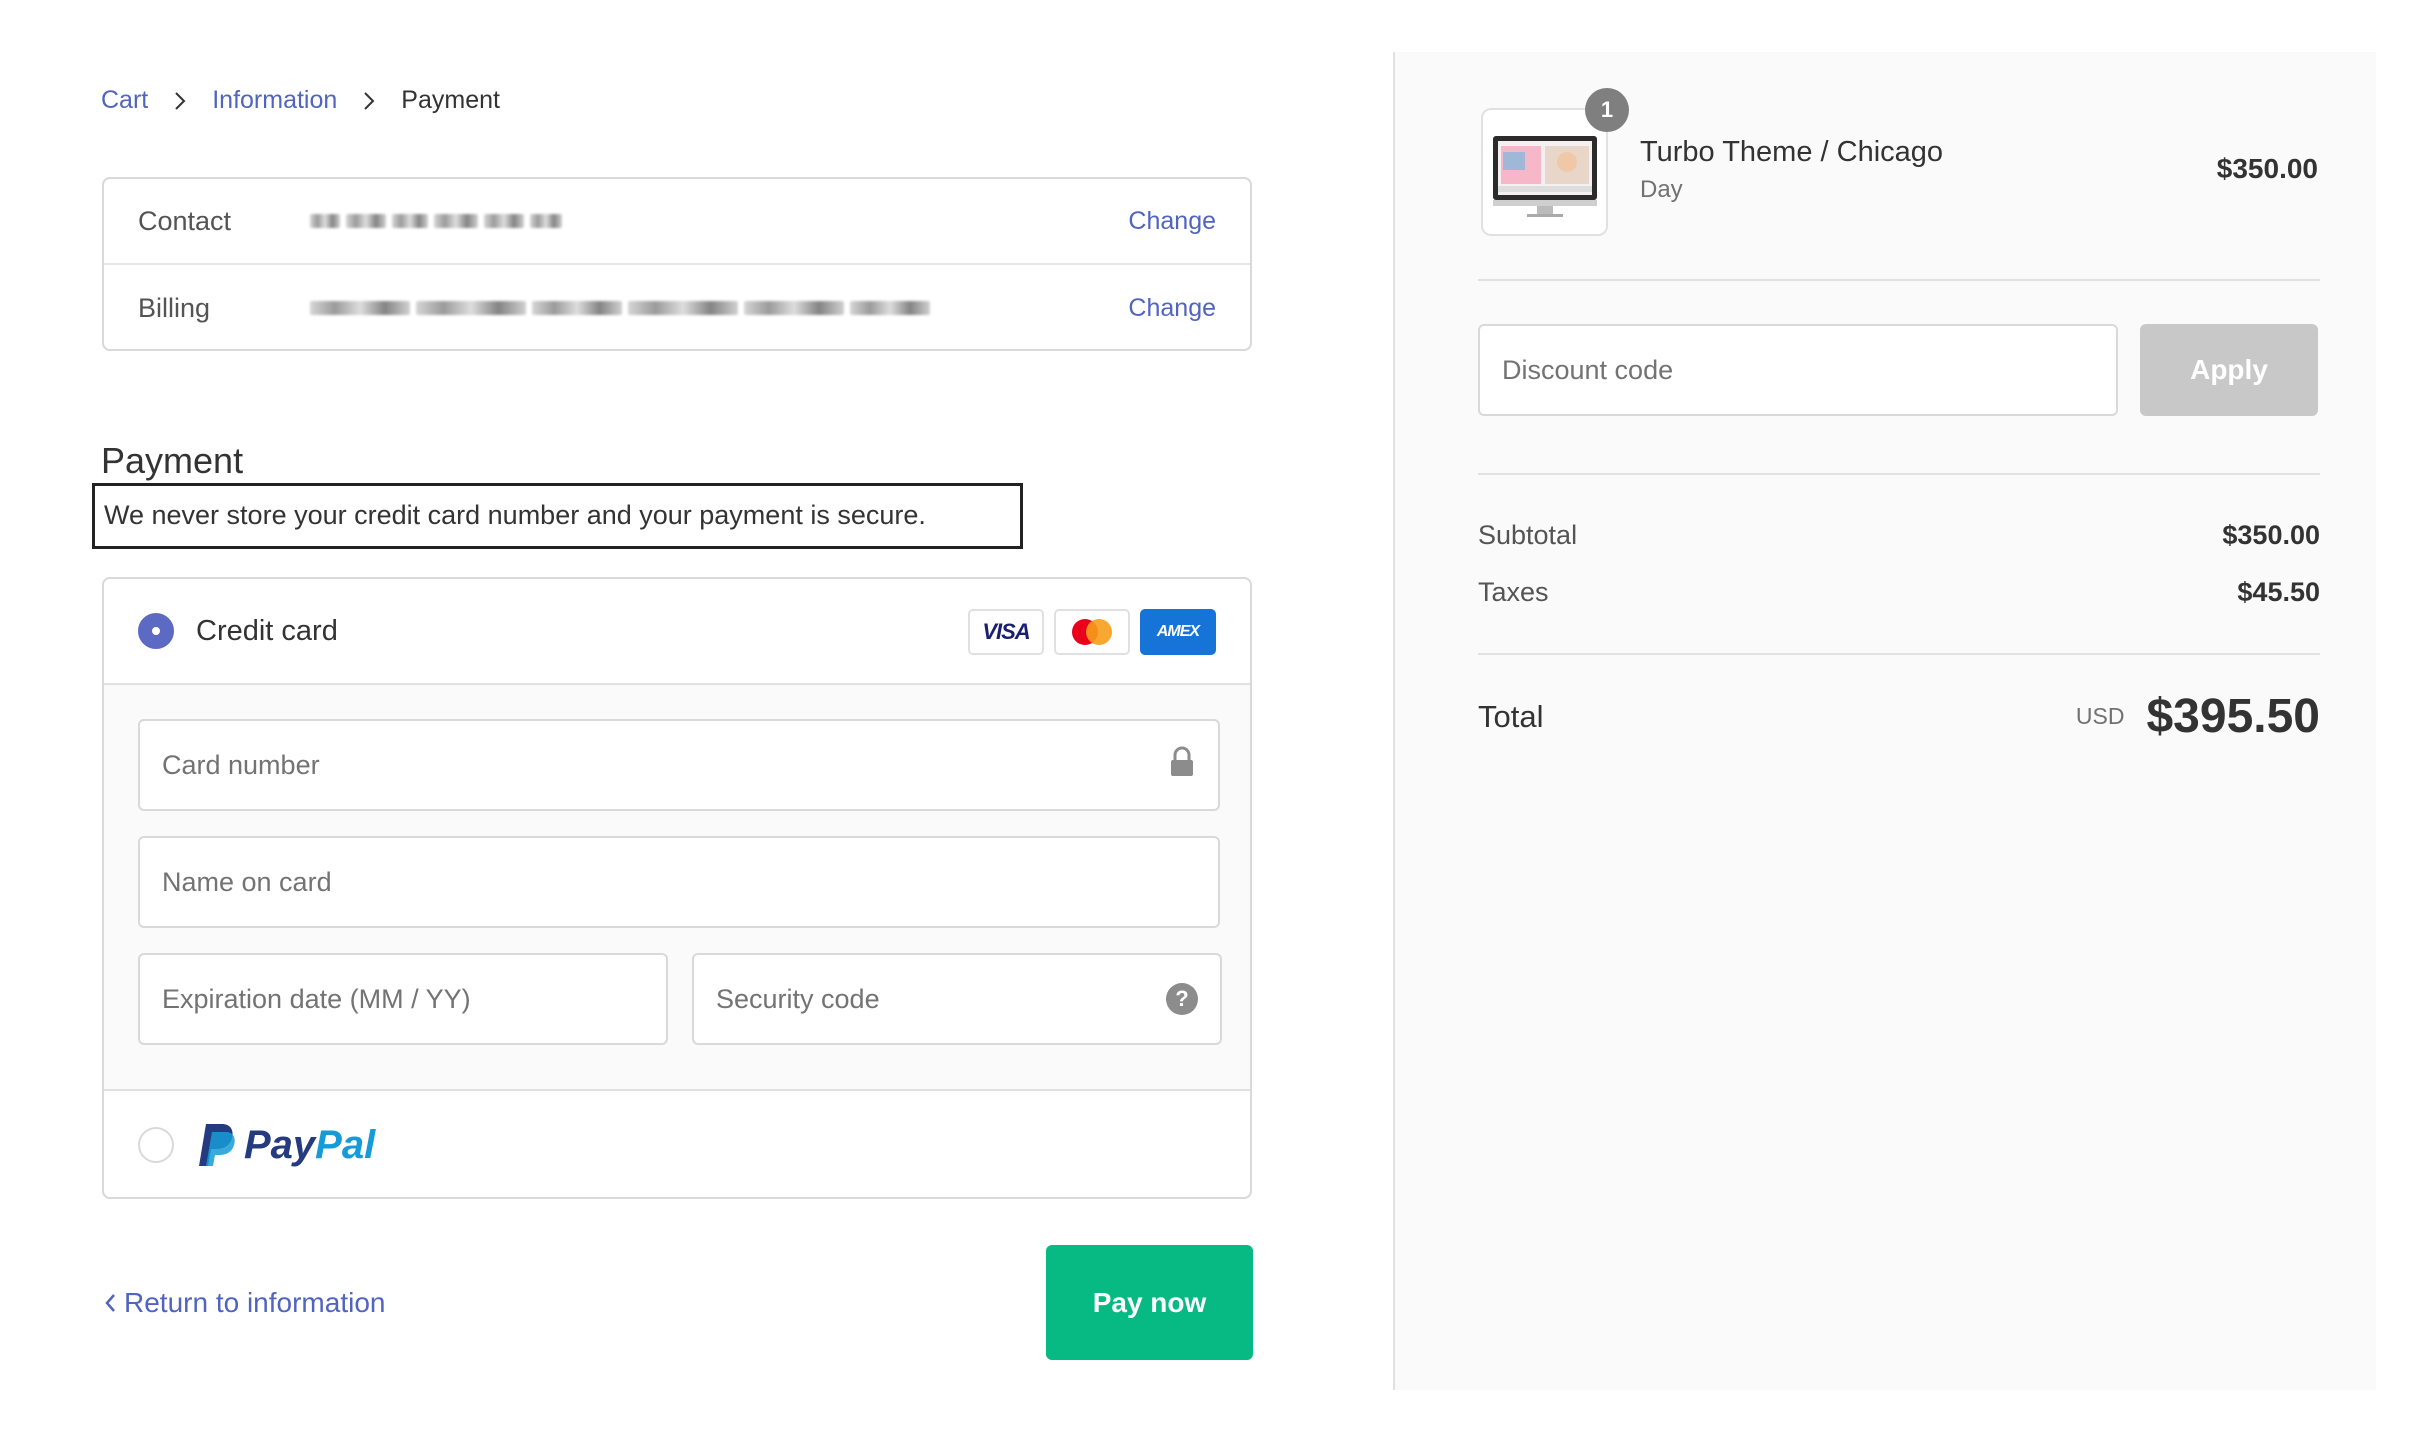  I want to click on total-amount-group: USD $395.50, so click(2198, 716).